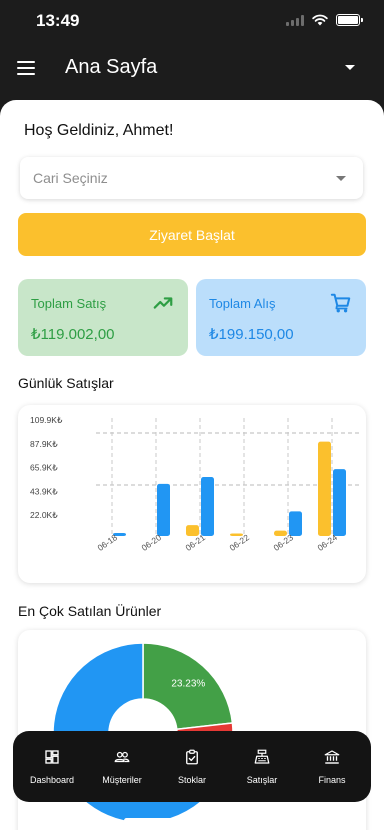  What do you see at coordinates (99, 130) in the screenshot?
I see `greeting-text: Hoş Geldiniz, Ahmet!` at bounding box center [99, 130].